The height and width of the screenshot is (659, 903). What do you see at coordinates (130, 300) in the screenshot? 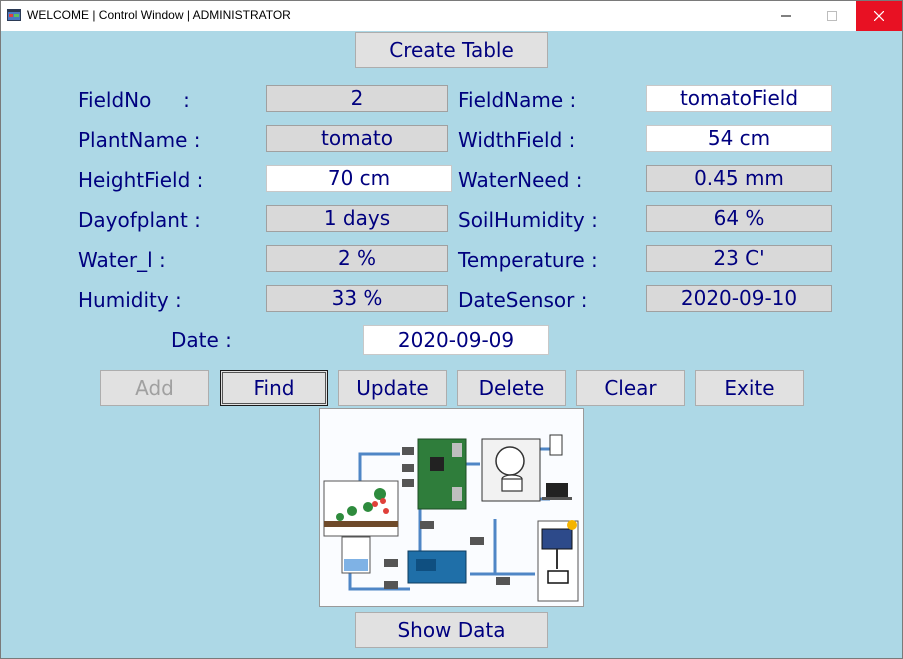
I see `humidity-label: Humidity :` at bounding box center [130, 300].